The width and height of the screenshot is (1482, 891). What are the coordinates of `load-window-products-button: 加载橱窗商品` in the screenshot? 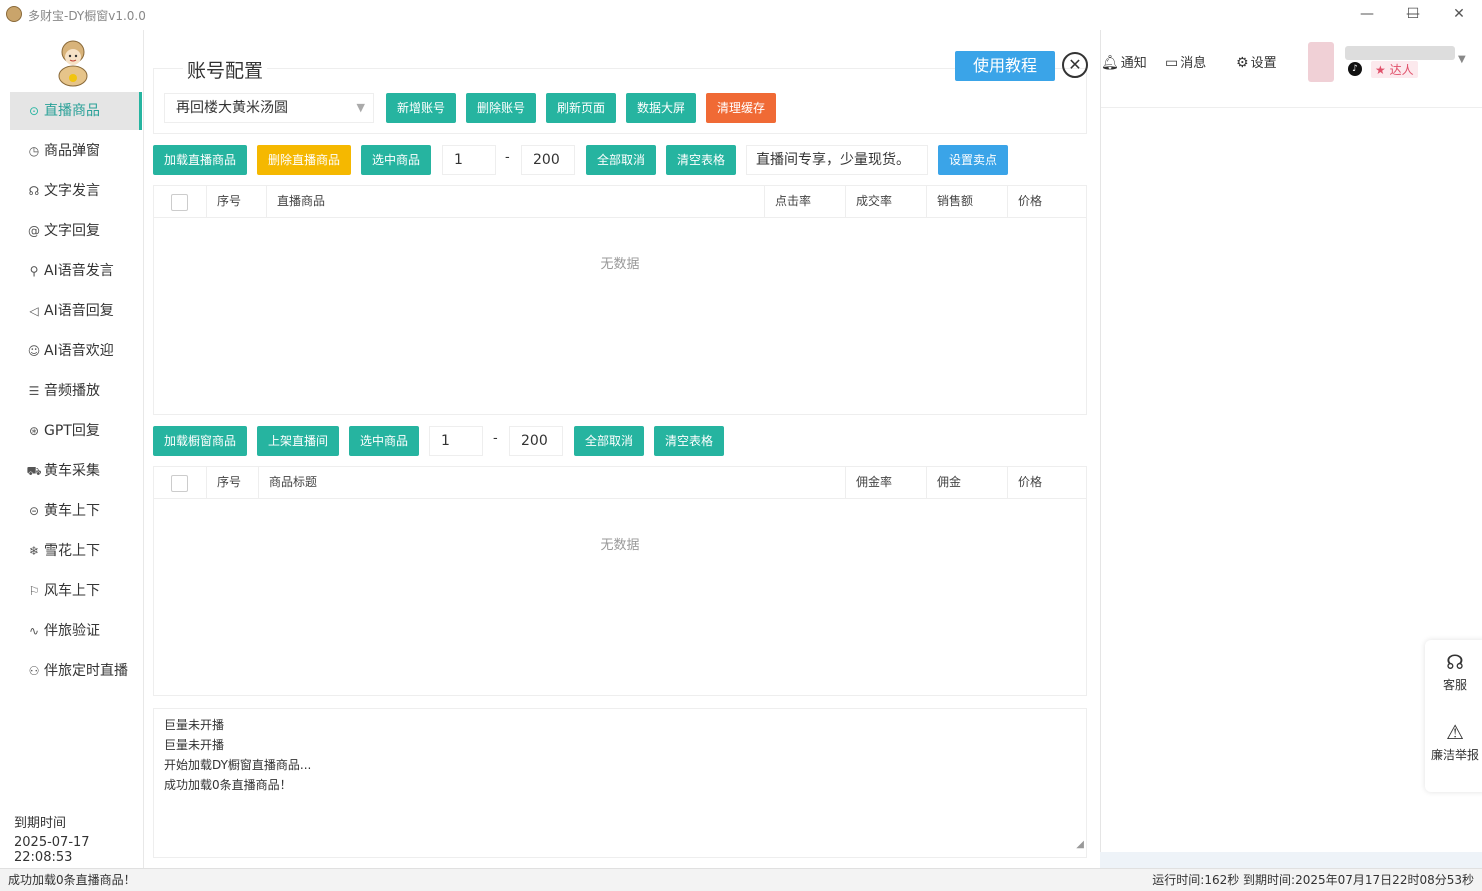 It's located at (200, 441).